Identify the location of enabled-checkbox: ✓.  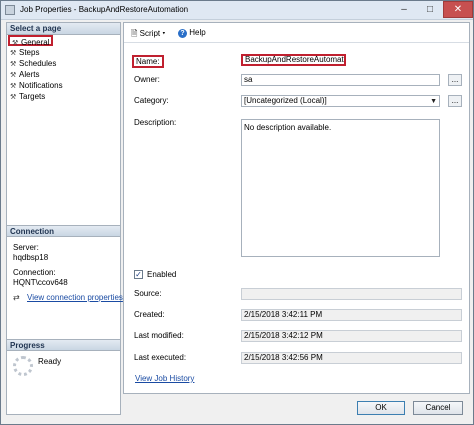
(138, 274).